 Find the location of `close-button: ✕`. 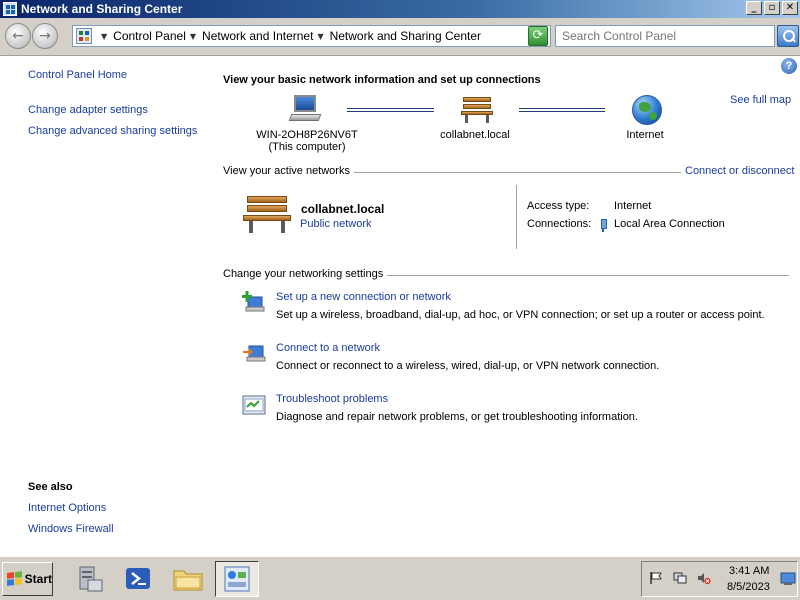

close-button: ✕ is located at coordinates (790, 8).